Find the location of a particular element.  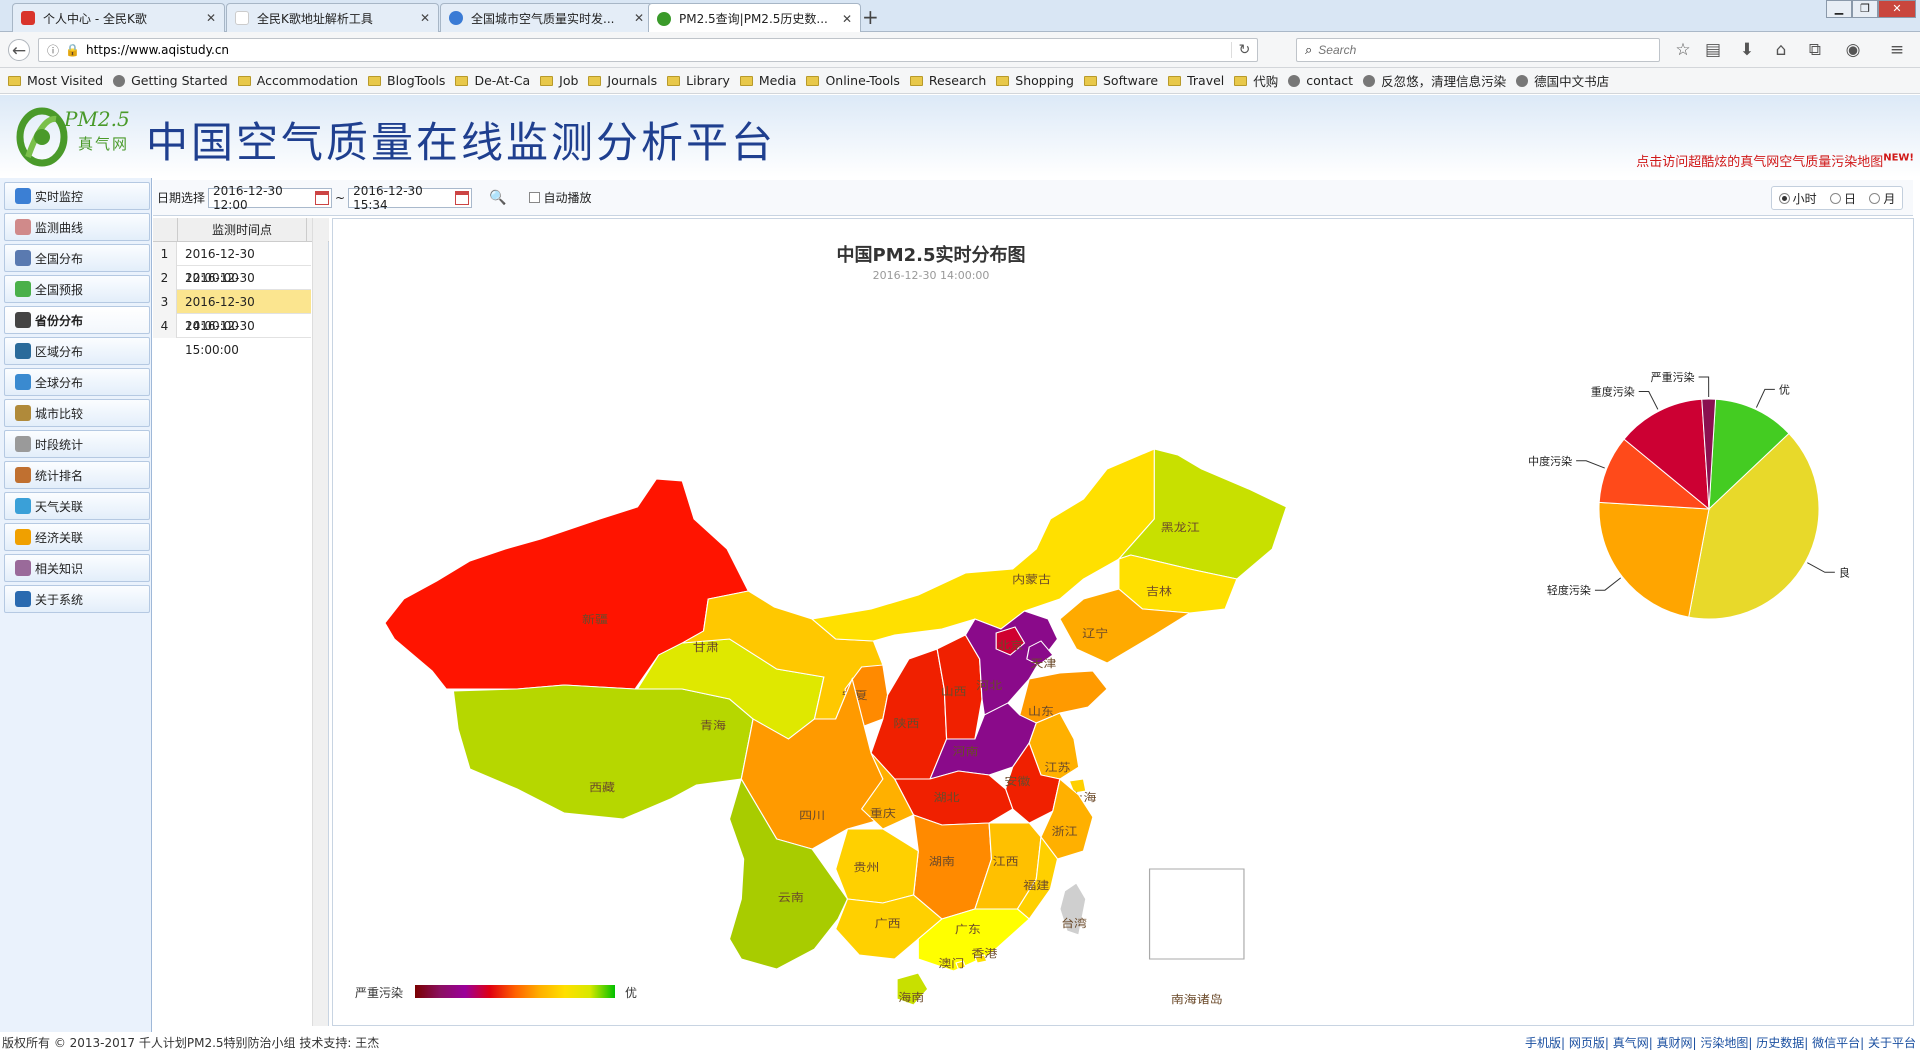

menu-item-curve: 监测曲线 is located at coordinates (77, 227).